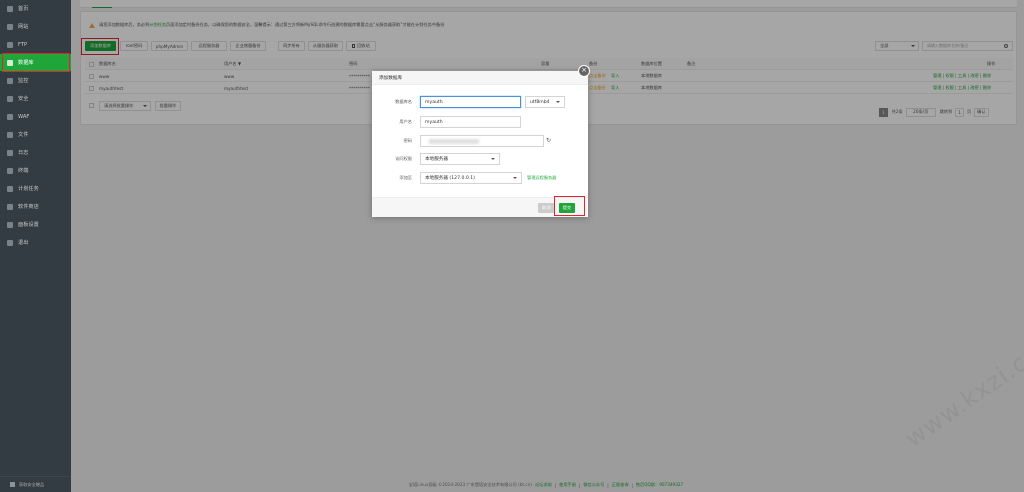  I want to click on sidebar-item-label: WAF, so click(24, 116).